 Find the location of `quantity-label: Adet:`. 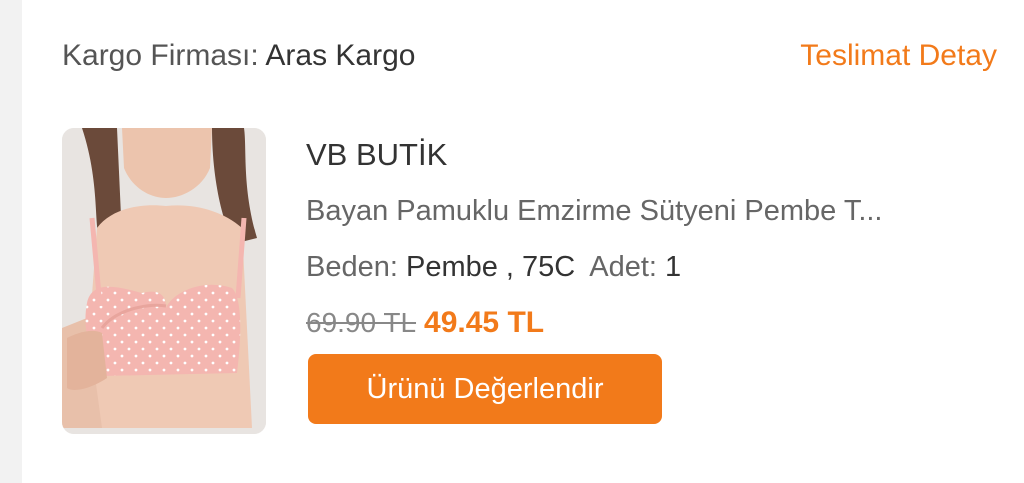

quantity-label: Adet: is located at coordinates (623, 267).